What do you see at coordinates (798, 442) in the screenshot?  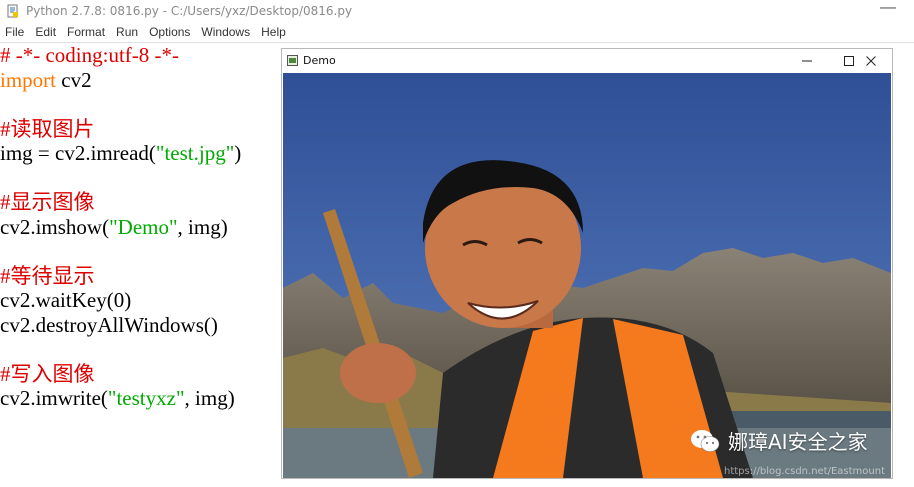 I see `watermark-label: 娜璋AI安全之家` at bounding box center [798, 442].